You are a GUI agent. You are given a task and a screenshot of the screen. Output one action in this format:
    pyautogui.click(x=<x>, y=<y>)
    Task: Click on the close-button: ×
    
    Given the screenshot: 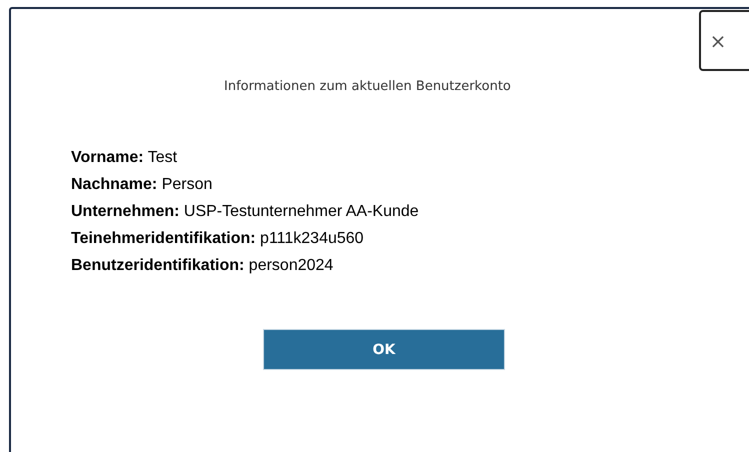 What is the action you would take?
    pyautogui.click(x=724, y=40)
    